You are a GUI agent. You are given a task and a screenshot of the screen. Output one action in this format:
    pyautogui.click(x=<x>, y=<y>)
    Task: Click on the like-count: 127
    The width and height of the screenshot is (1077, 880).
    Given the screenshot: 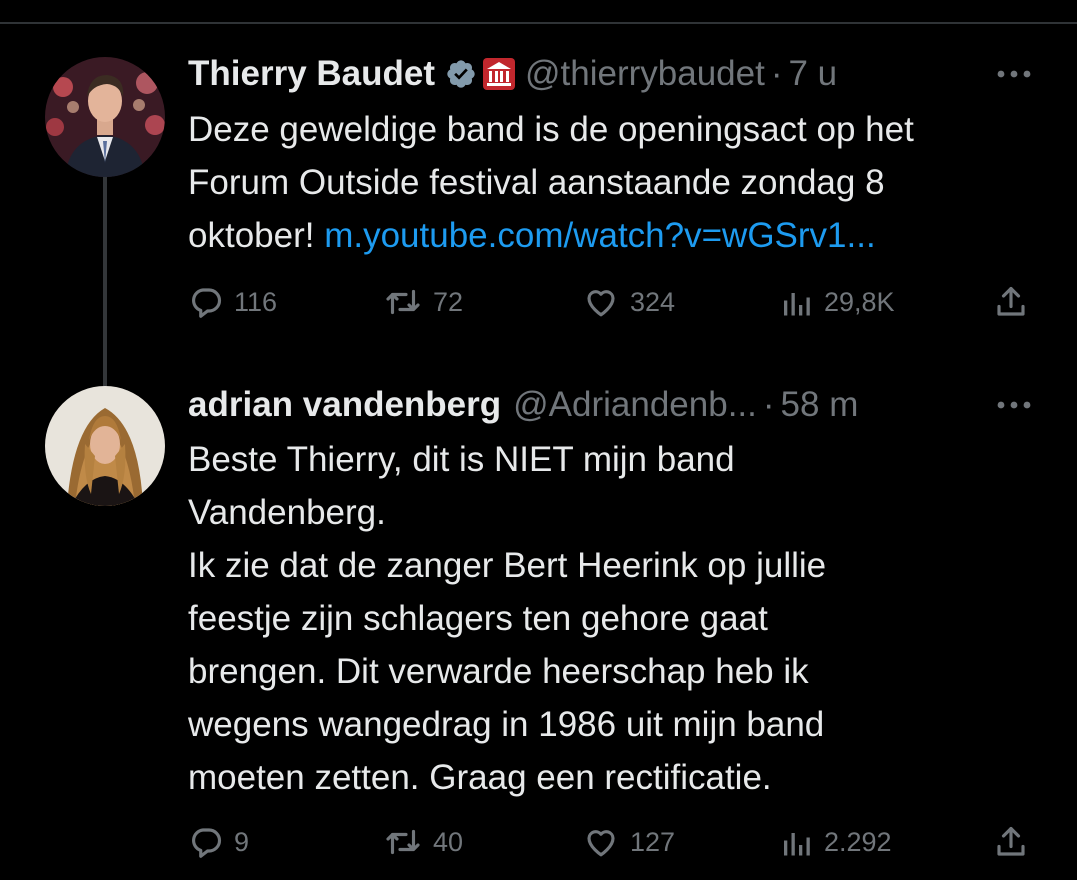 What is the action you would take?
    pyautogui.click(x=653, y=841)
    